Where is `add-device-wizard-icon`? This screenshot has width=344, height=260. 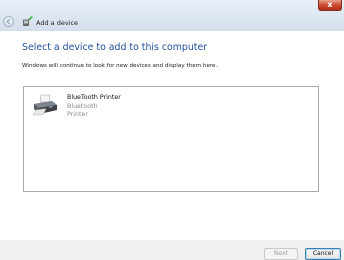
add-device-wizard-icon is located at coordinates (28, 21).